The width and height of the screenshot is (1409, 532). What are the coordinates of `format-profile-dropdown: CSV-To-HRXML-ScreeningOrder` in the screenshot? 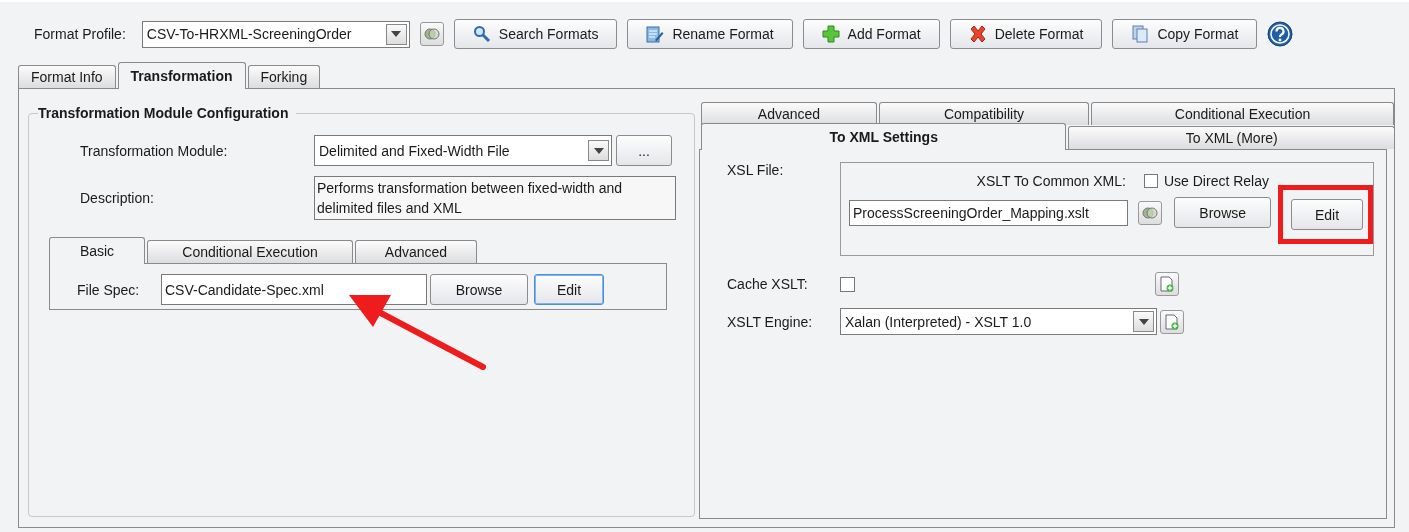 It's located at (275, 34).